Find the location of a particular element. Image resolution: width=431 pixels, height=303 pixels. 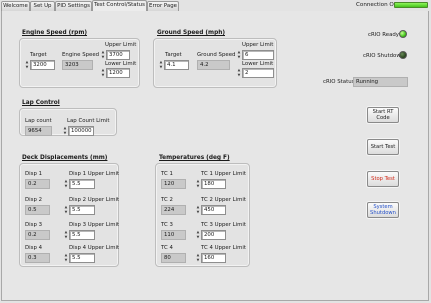

ground-speed-indicator: 4.2 is located at coordinates (213, 65).